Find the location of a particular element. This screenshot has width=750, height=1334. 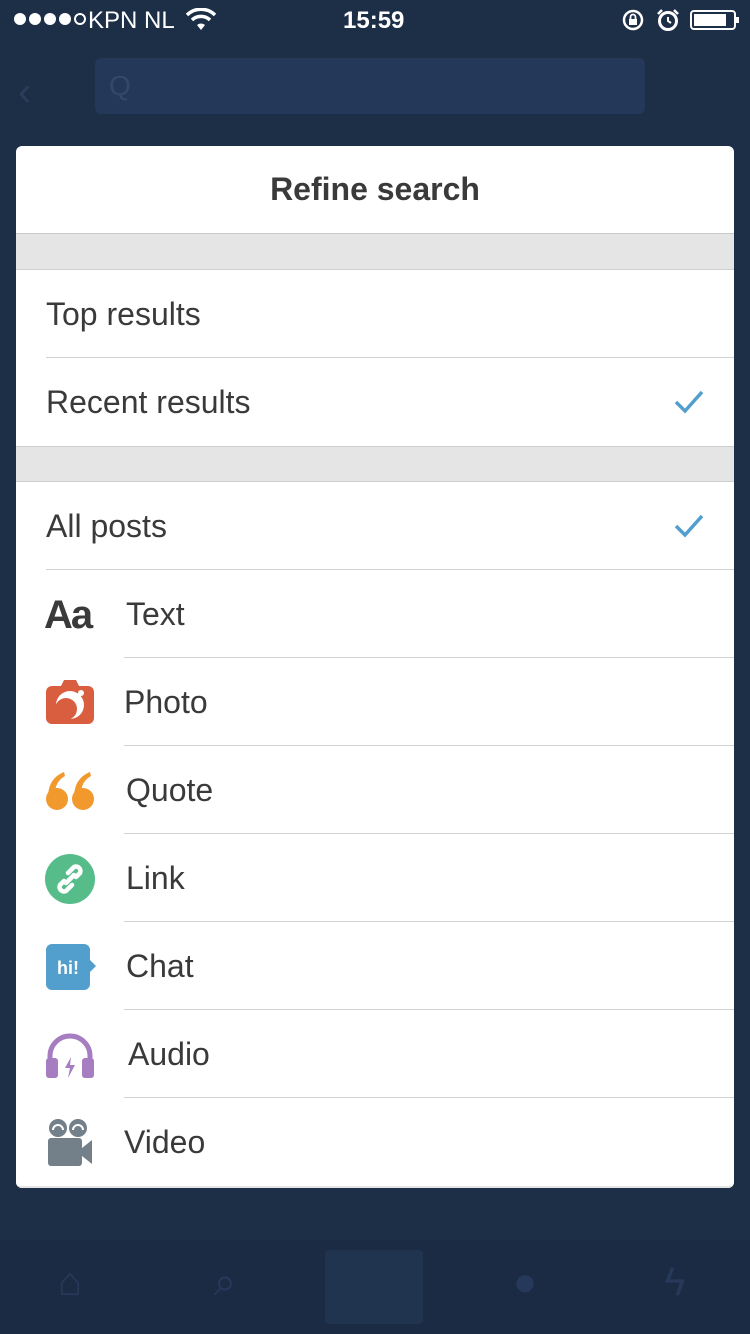

option-video: Video is located at coordinates (375, 1142).